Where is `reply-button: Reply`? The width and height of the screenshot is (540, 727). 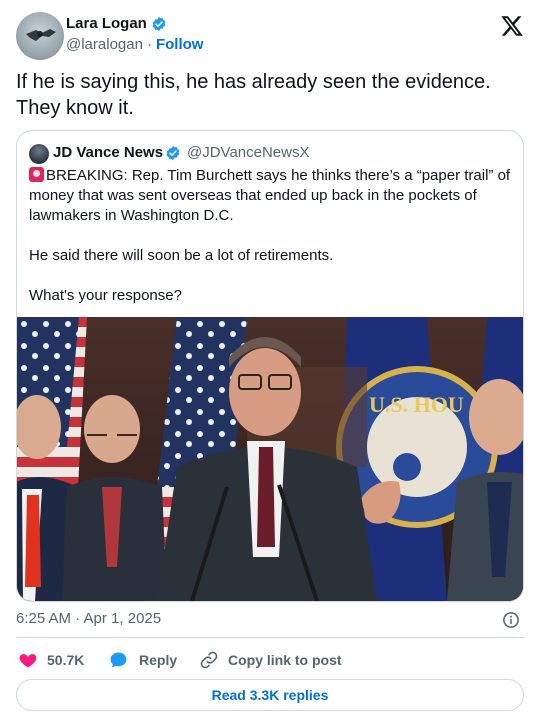
reply-button: Reply is located at coordinates (144, 660).